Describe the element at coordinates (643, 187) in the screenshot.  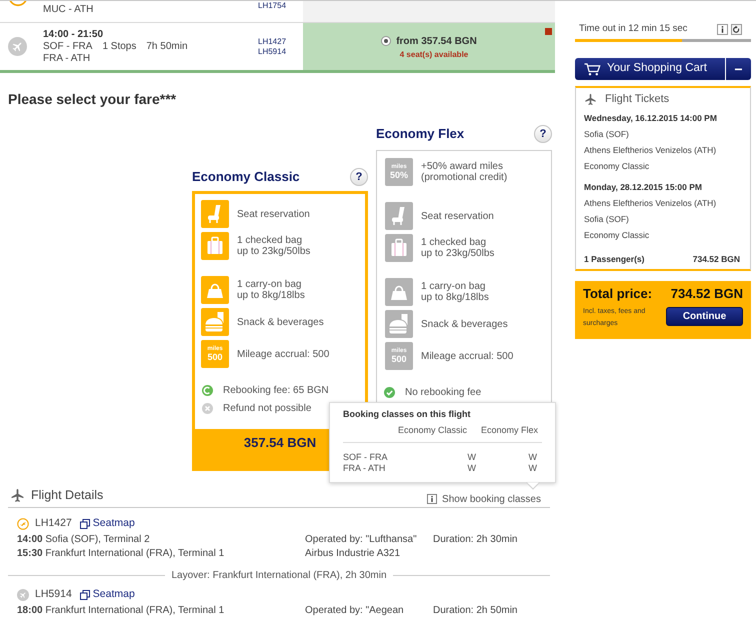
I see `trip-date: Monday, 28.12.2015 15:00 PM` at that location.